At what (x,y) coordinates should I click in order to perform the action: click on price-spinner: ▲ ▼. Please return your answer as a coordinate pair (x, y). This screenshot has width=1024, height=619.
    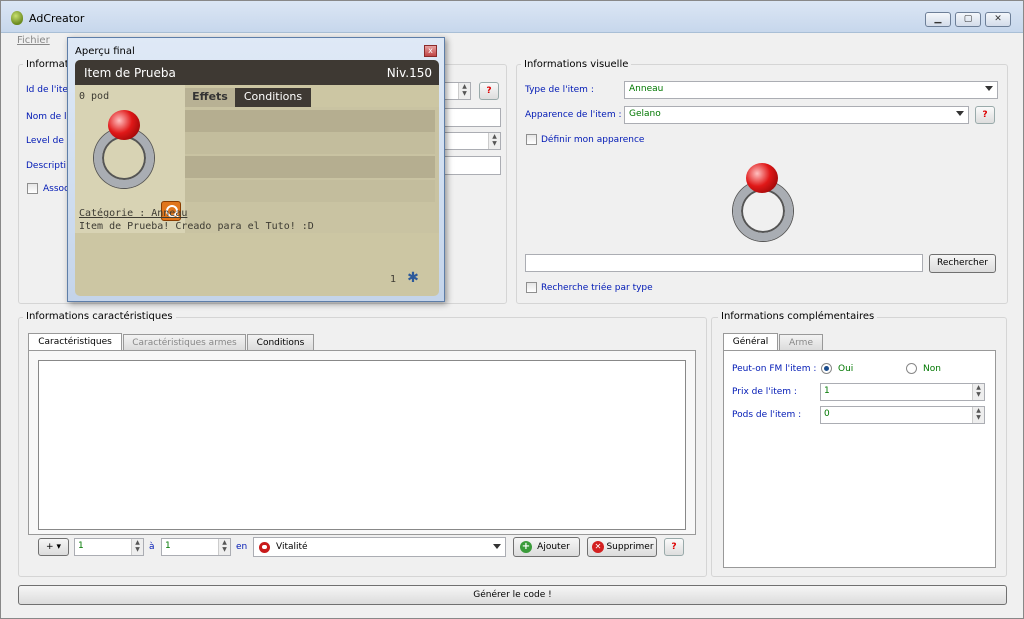
    Looking at the image, I should click on (978, 392).